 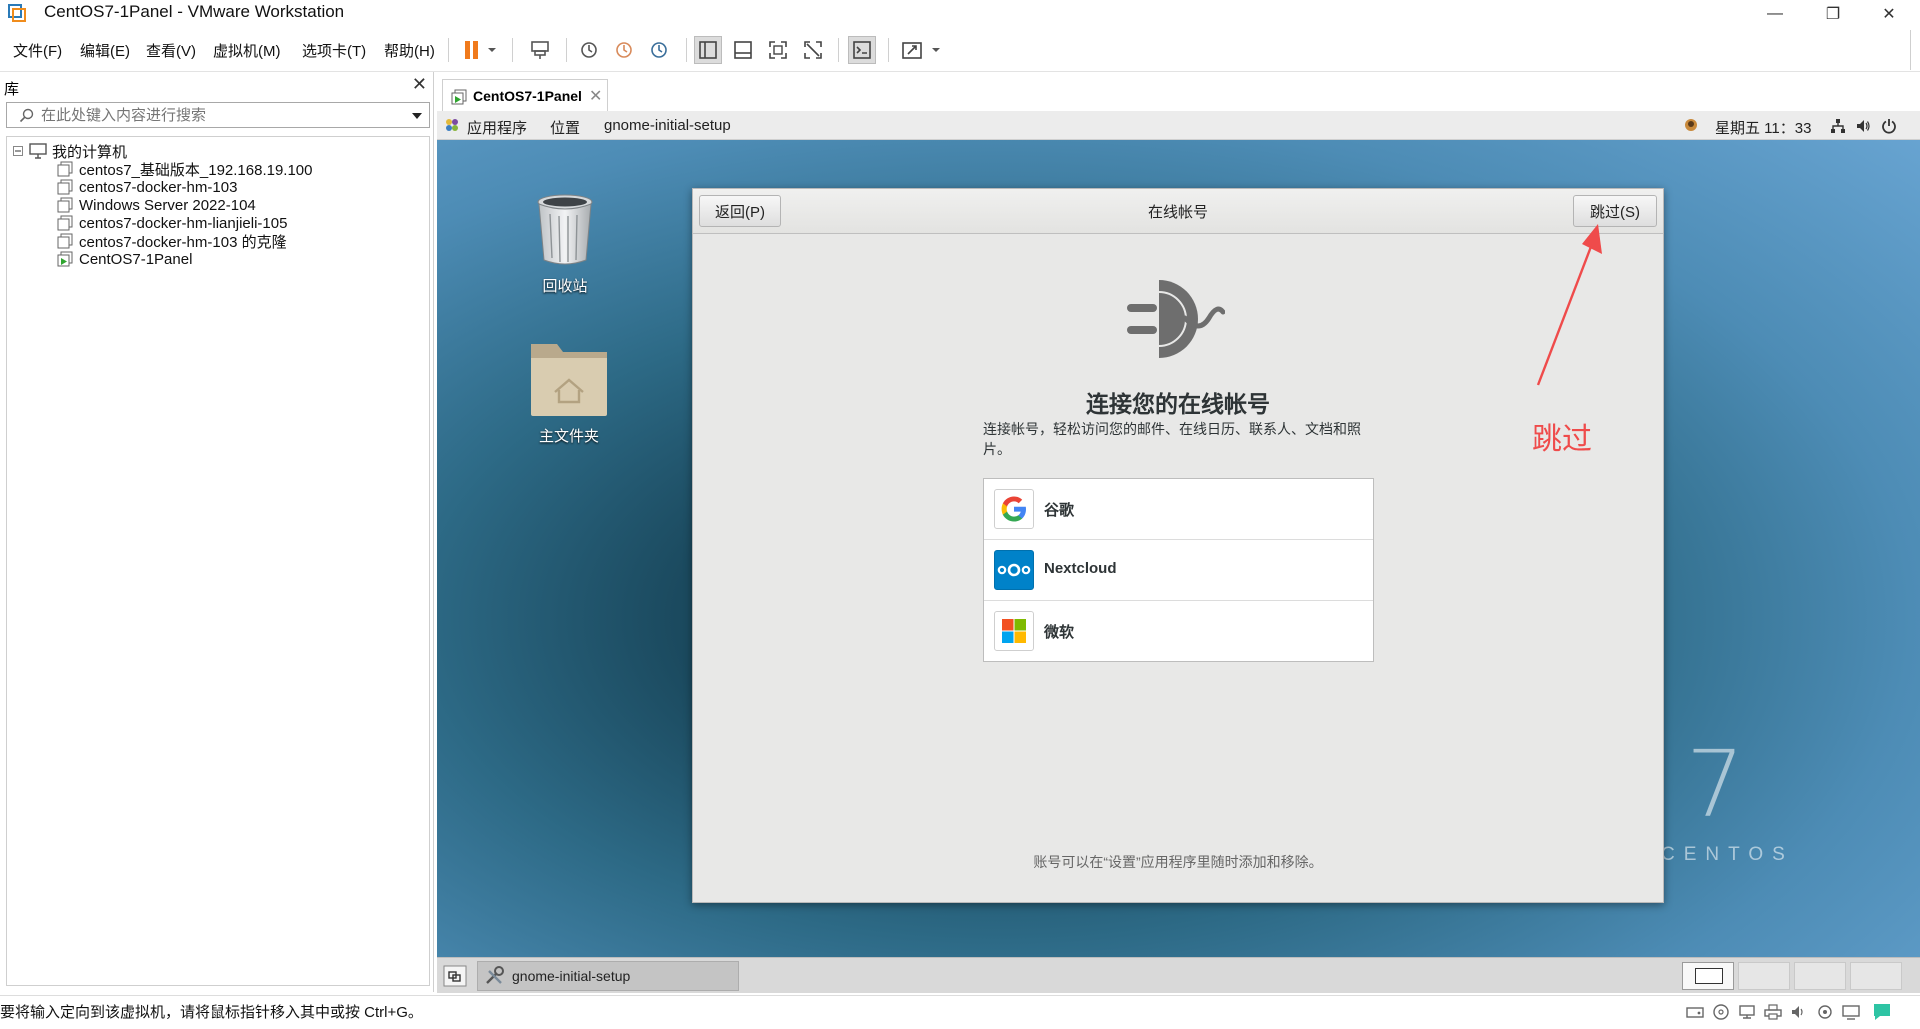 I want to click on guest-taskbar: gnome-initial-setup, so click(x=1178, y=975).